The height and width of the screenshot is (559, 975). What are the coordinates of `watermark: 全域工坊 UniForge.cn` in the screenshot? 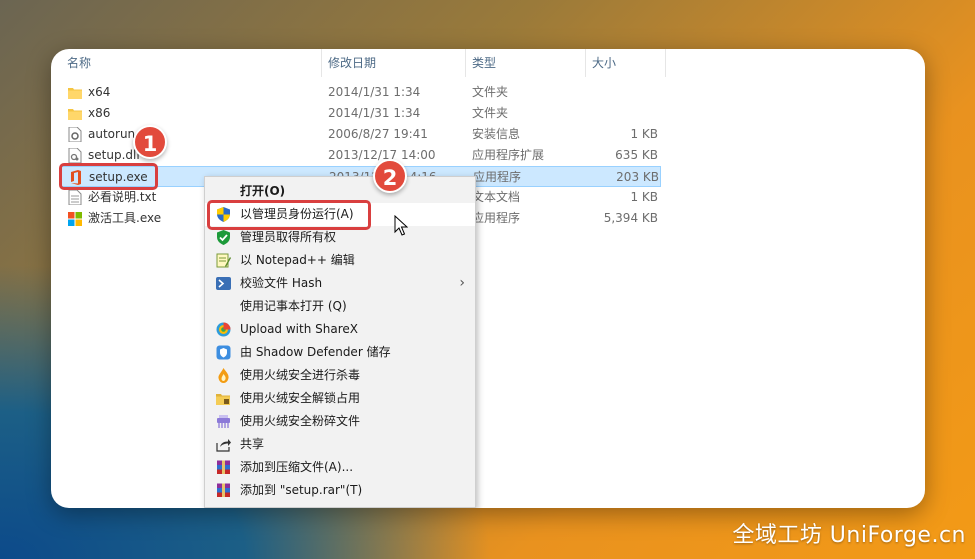 It's located at (849, 535).